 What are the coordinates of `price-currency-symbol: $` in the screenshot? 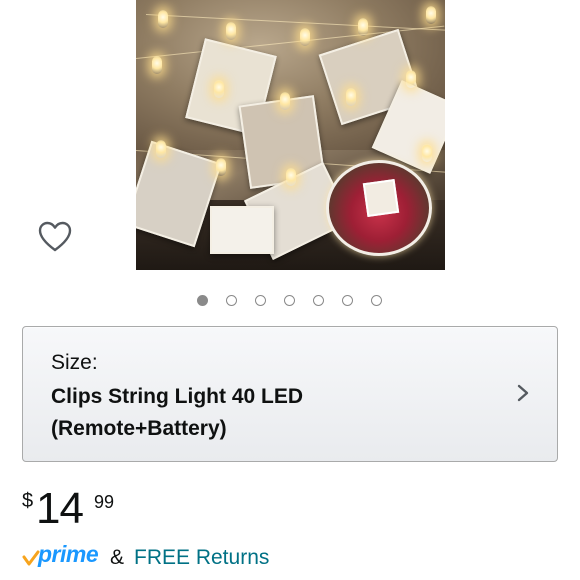 It's located at (28, 501).